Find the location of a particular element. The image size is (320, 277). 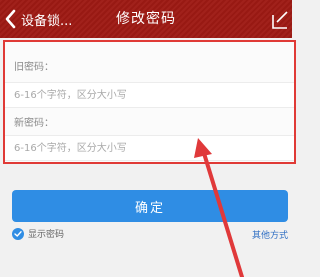

show-password-toggle: 显示密码 is located at coordinates (38, 233).